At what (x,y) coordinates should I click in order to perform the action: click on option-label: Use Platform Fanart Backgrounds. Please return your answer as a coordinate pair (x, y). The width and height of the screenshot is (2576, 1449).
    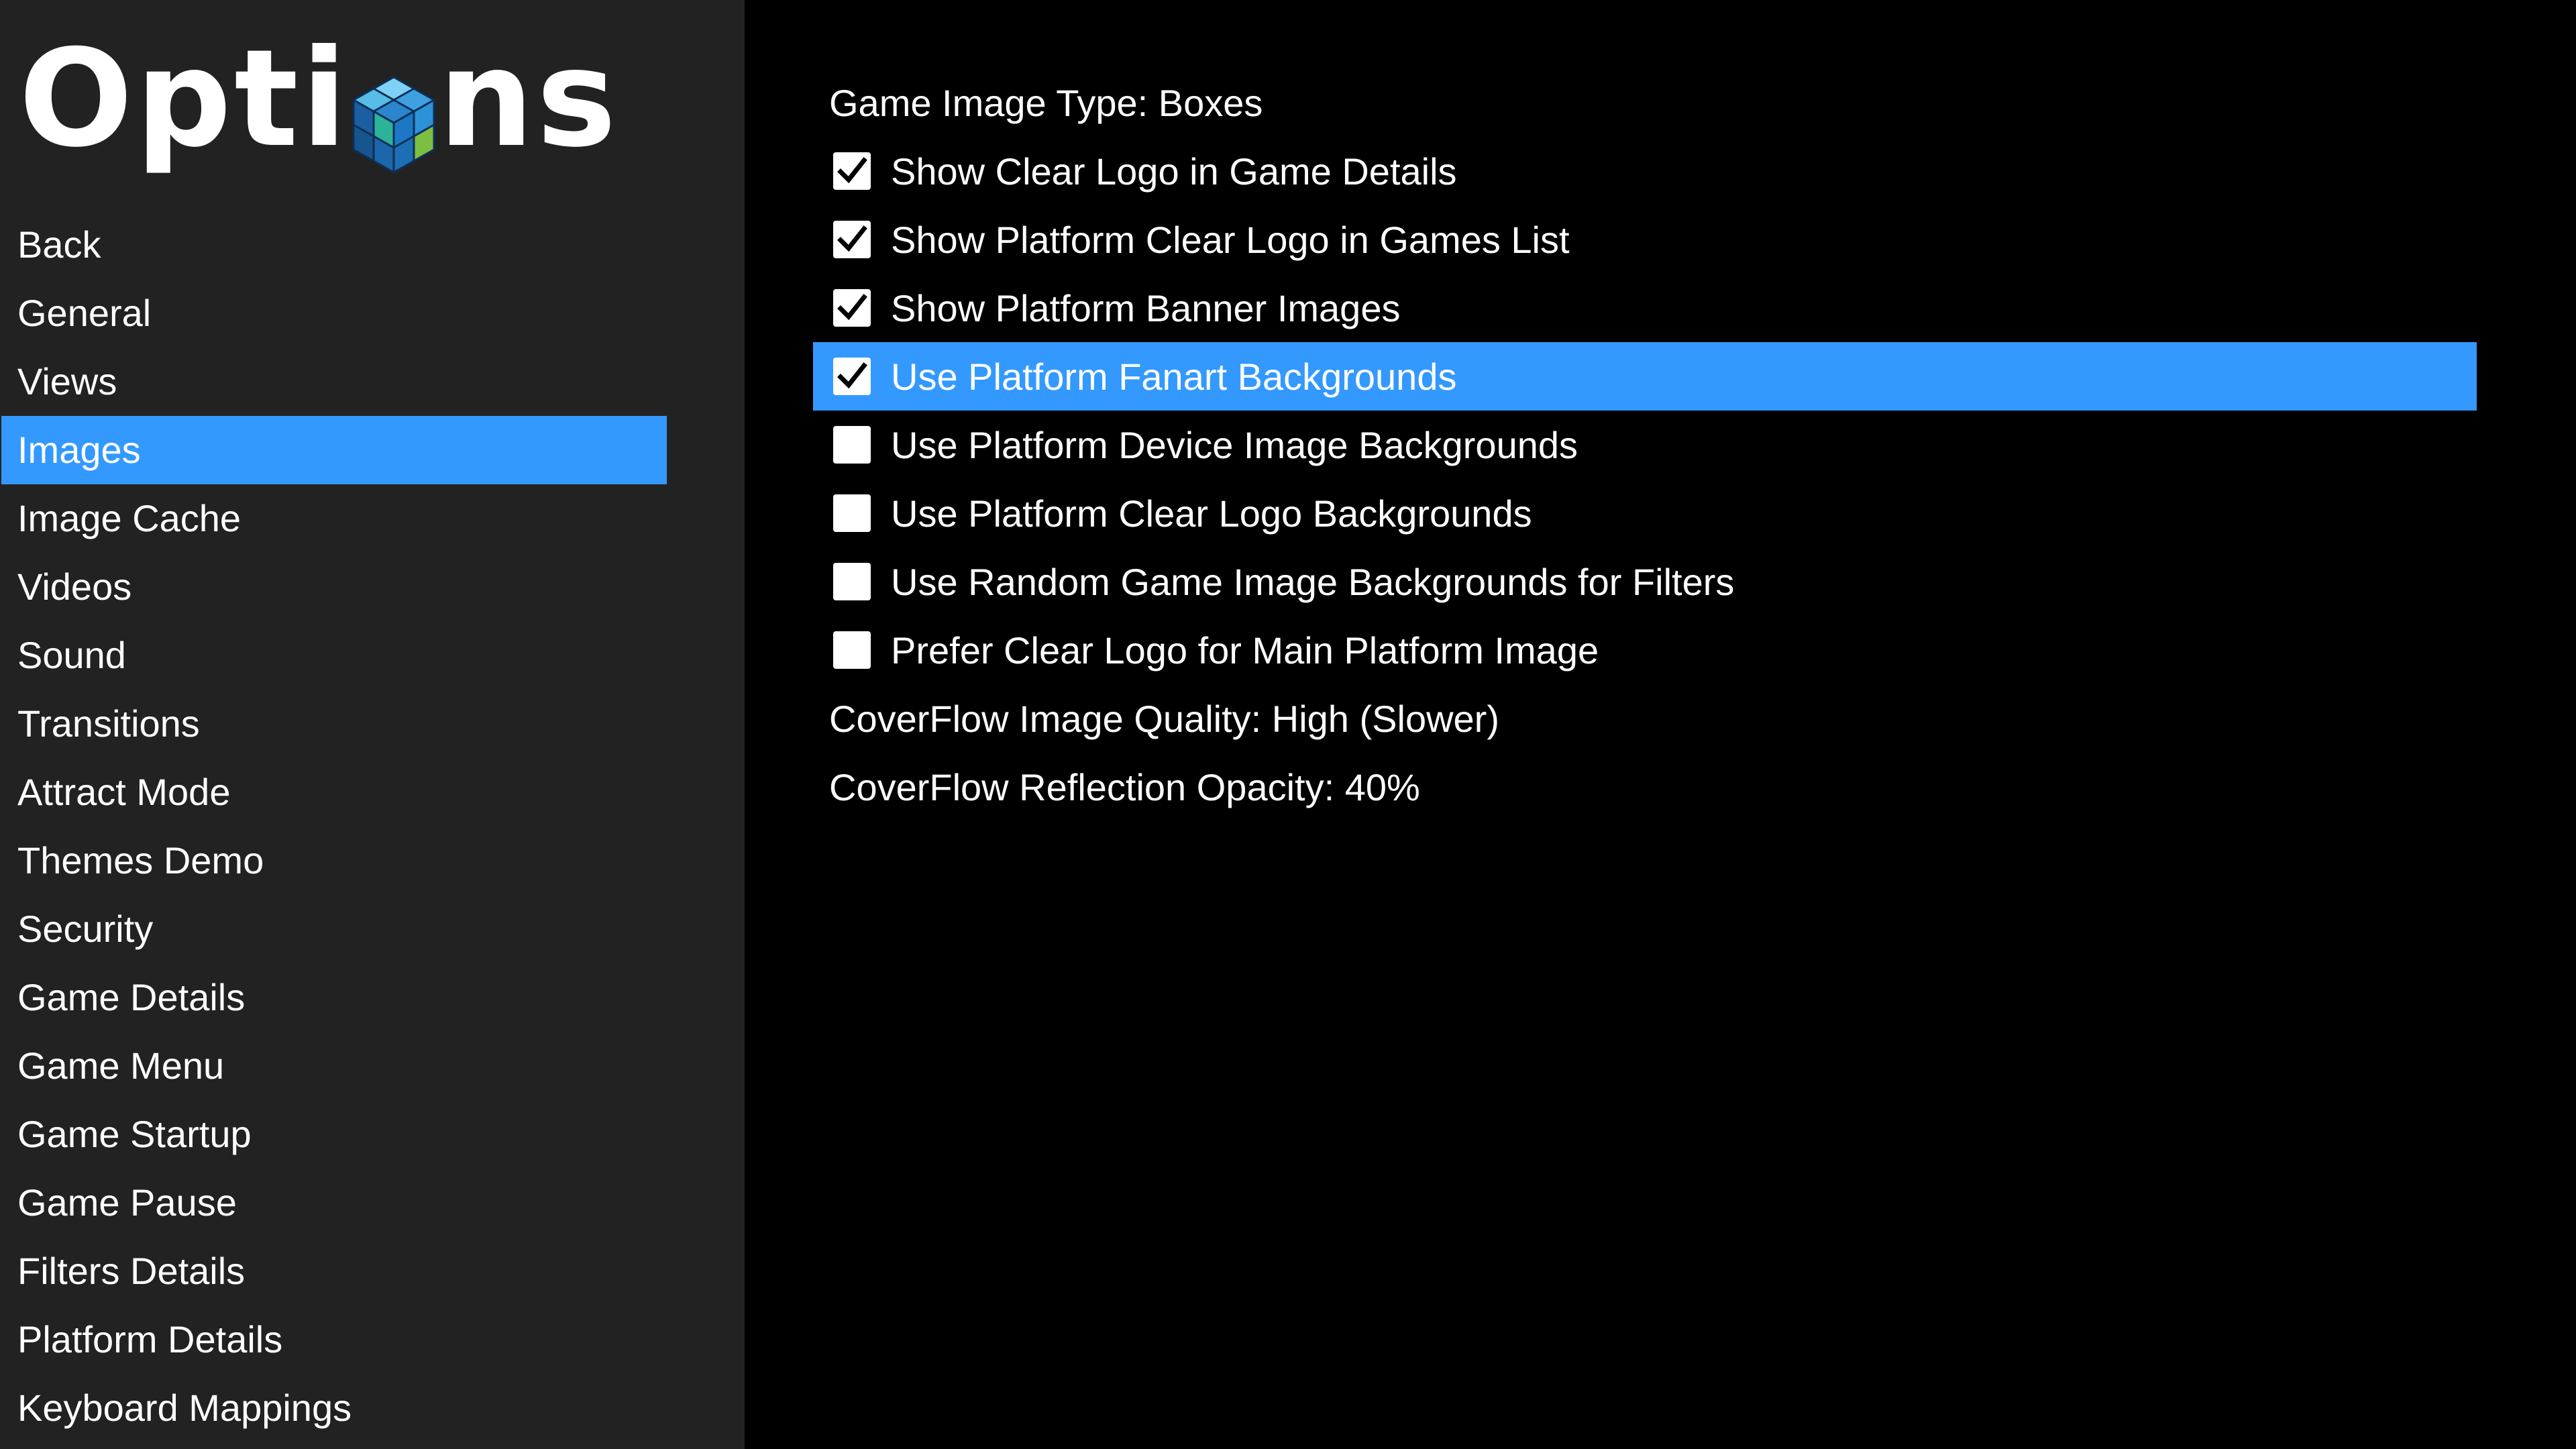
    Looking at the image, I should click on (1174, 376).